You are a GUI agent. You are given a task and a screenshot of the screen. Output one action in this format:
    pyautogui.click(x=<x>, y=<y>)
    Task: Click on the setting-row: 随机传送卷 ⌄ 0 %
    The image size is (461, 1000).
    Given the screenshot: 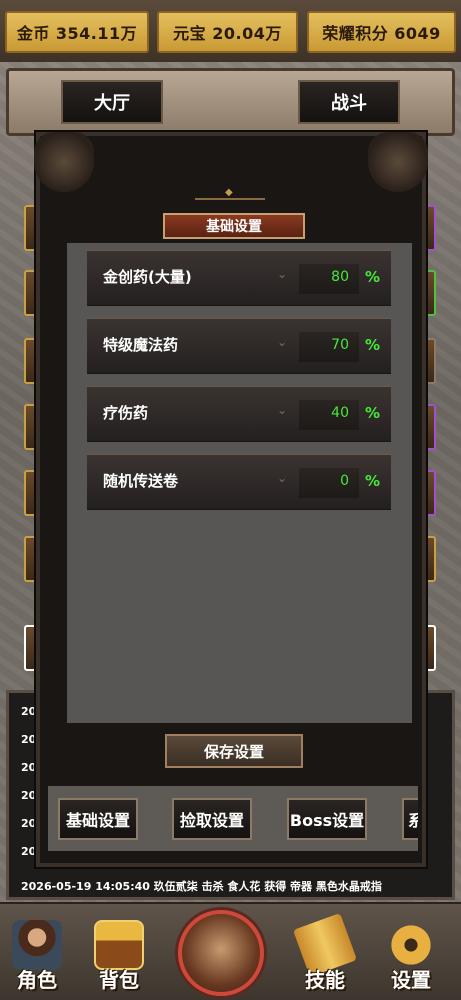 What is the action you would take?
    pyautogui.click(x=239, y=482)
    